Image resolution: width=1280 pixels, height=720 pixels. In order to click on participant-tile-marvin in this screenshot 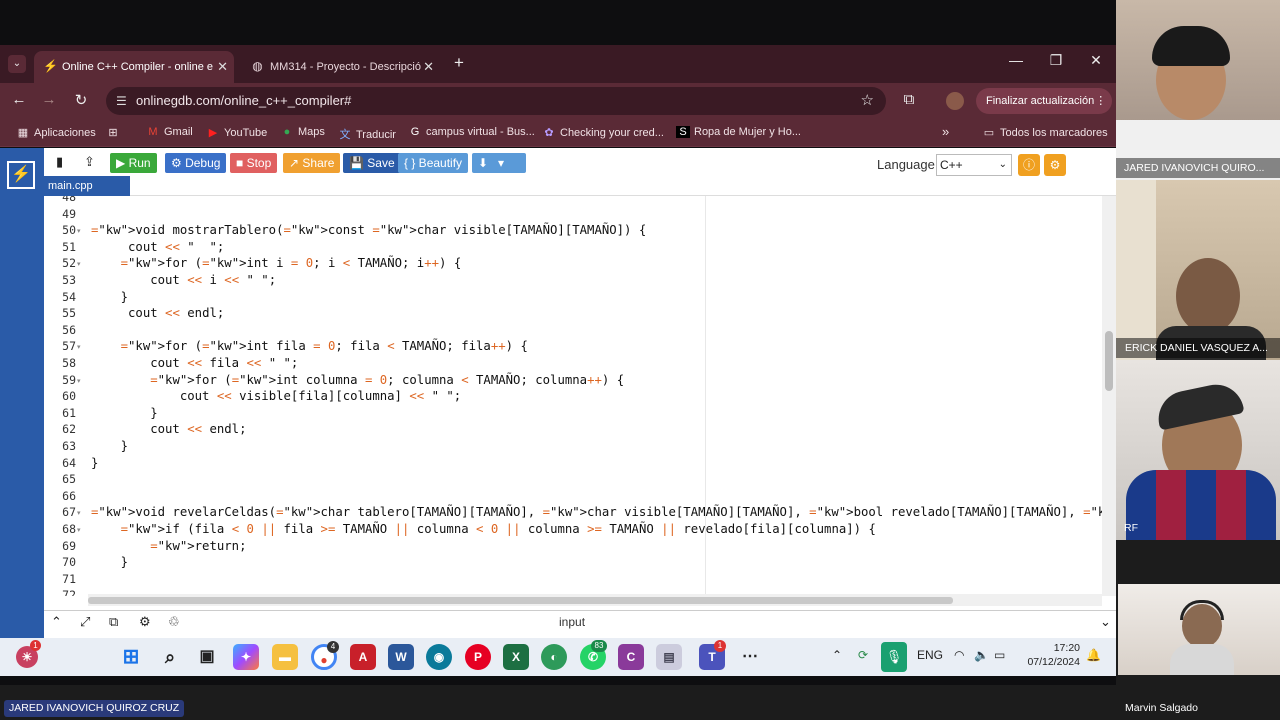, I will do `click(1198, 612)`.